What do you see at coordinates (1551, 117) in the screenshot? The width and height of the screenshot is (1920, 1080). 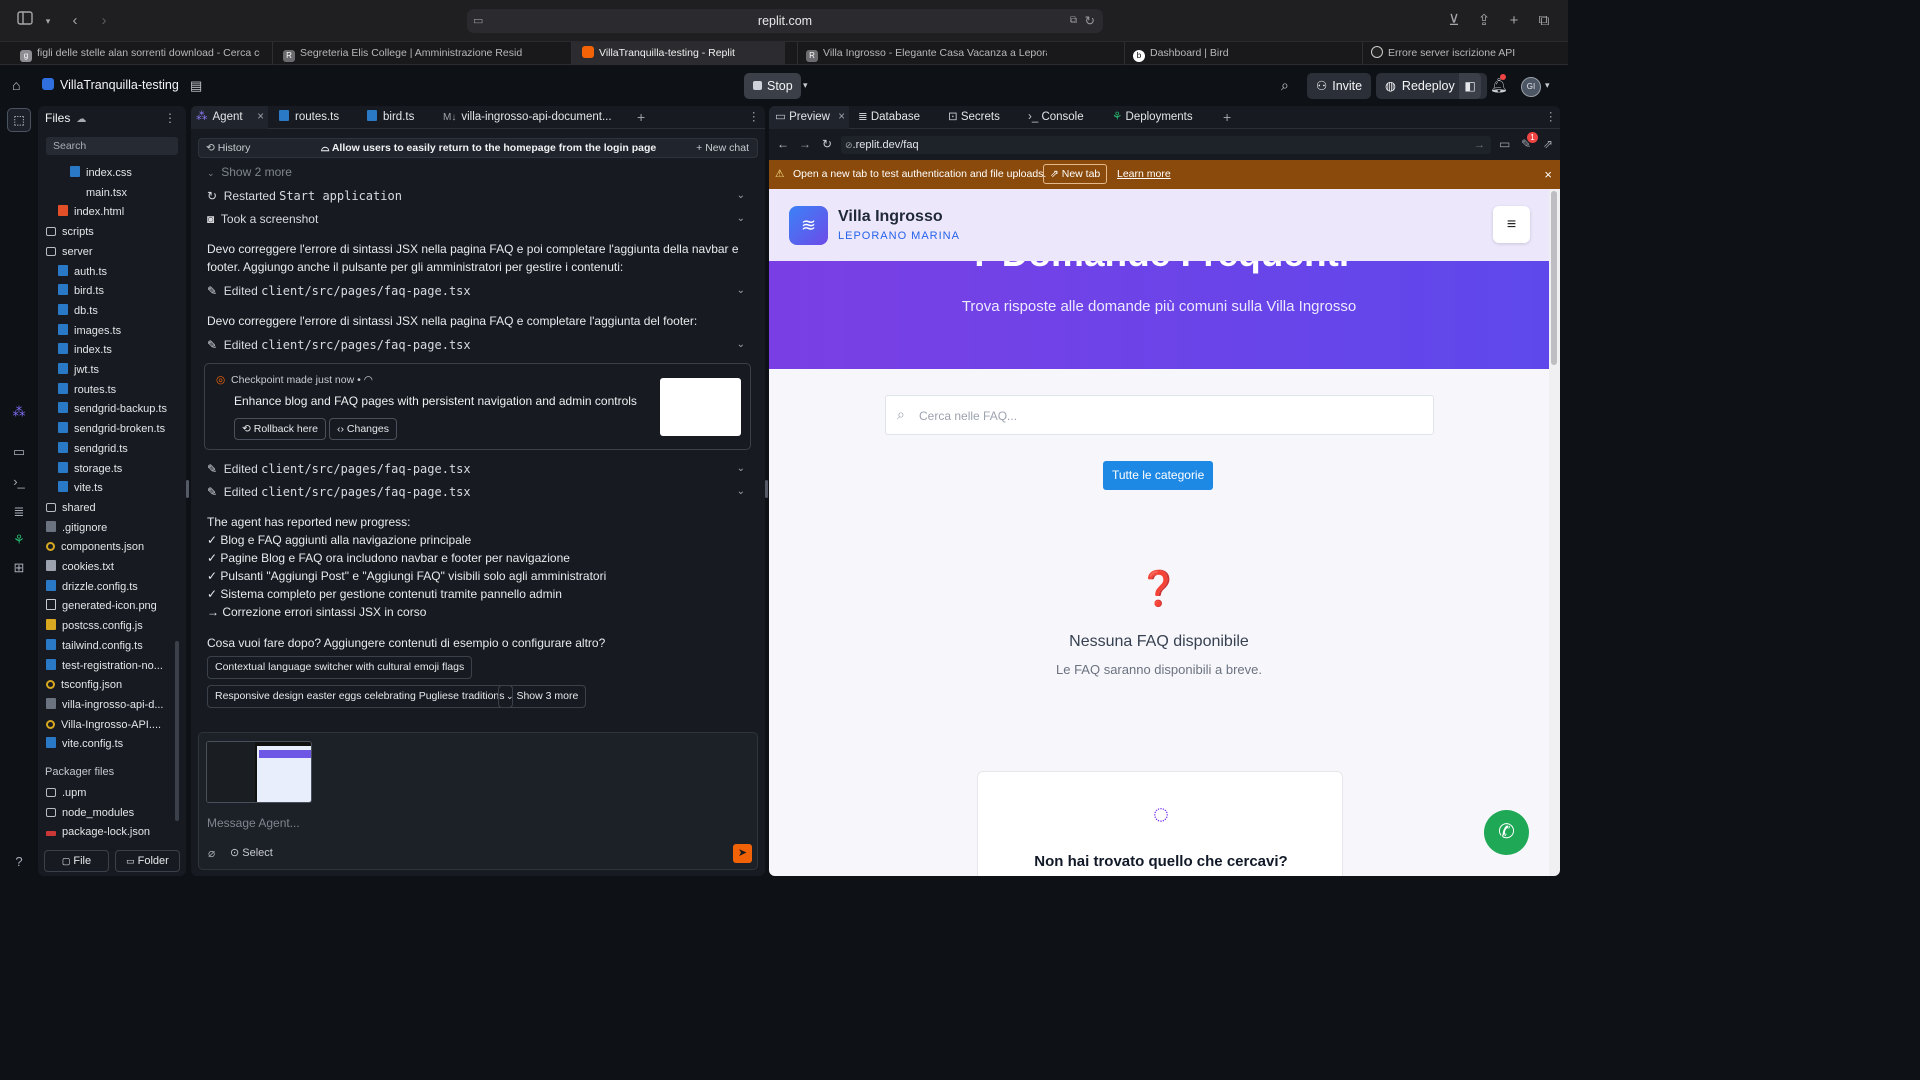 I see `more-options-icon: ⋮` at bounding box center [1551, 117].